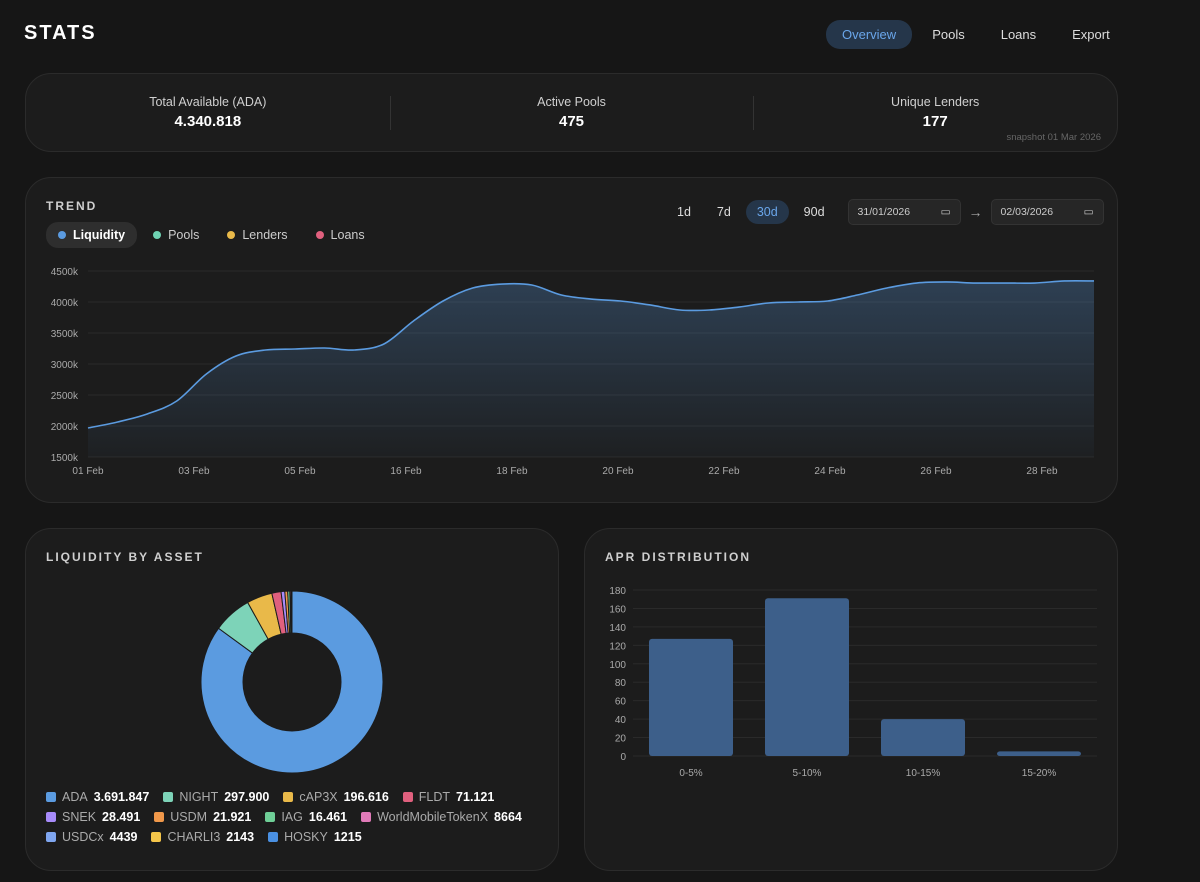 The width and height of the screenshot is (1200, 882). What do you see at coordinates (199, 797) in the screenshot?
I see `legend-label: NIGHT` at bounding box center [199, 797].